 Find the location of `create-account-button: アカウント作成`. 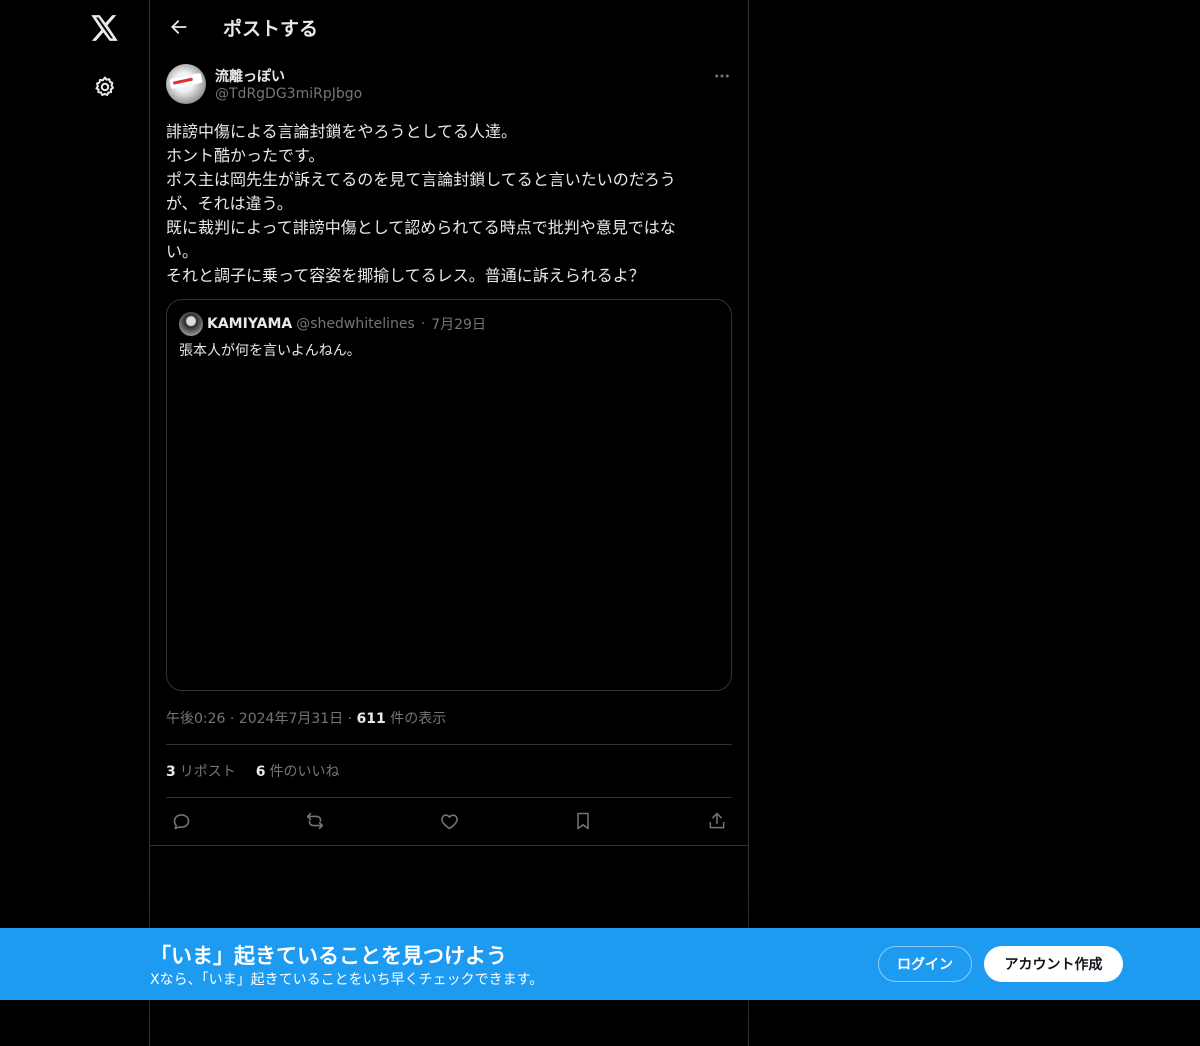

create-account-button: アカウント作成 is located at coordinates (1053, 964).